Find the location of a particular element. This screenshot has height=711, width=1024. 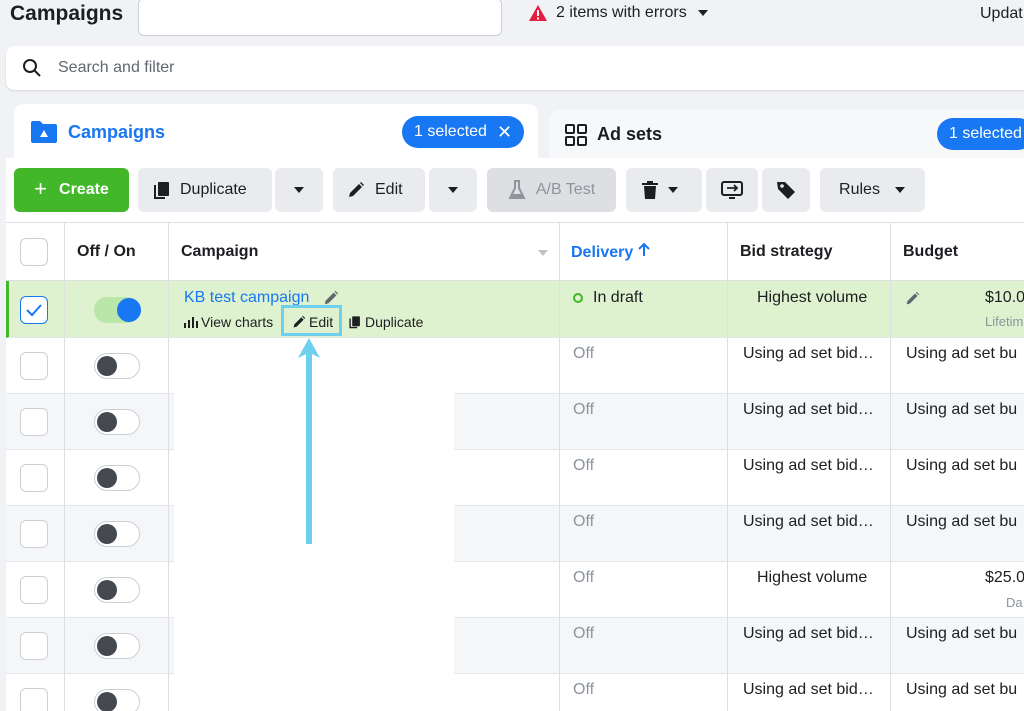

selected-count-badge: 1 selected ✕ is located at coordinates (463, 132).